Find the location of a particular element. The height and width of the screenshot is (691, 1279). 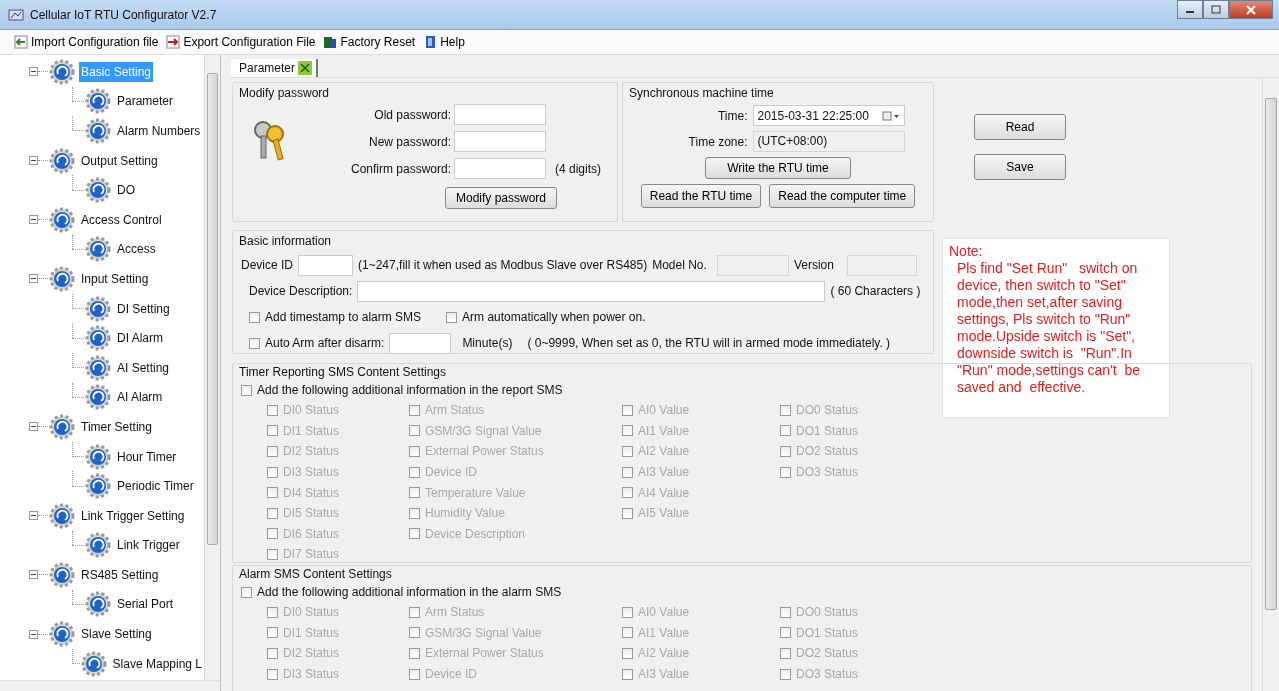

tree-item: DI Alarm is located at coordinates (140, 338).